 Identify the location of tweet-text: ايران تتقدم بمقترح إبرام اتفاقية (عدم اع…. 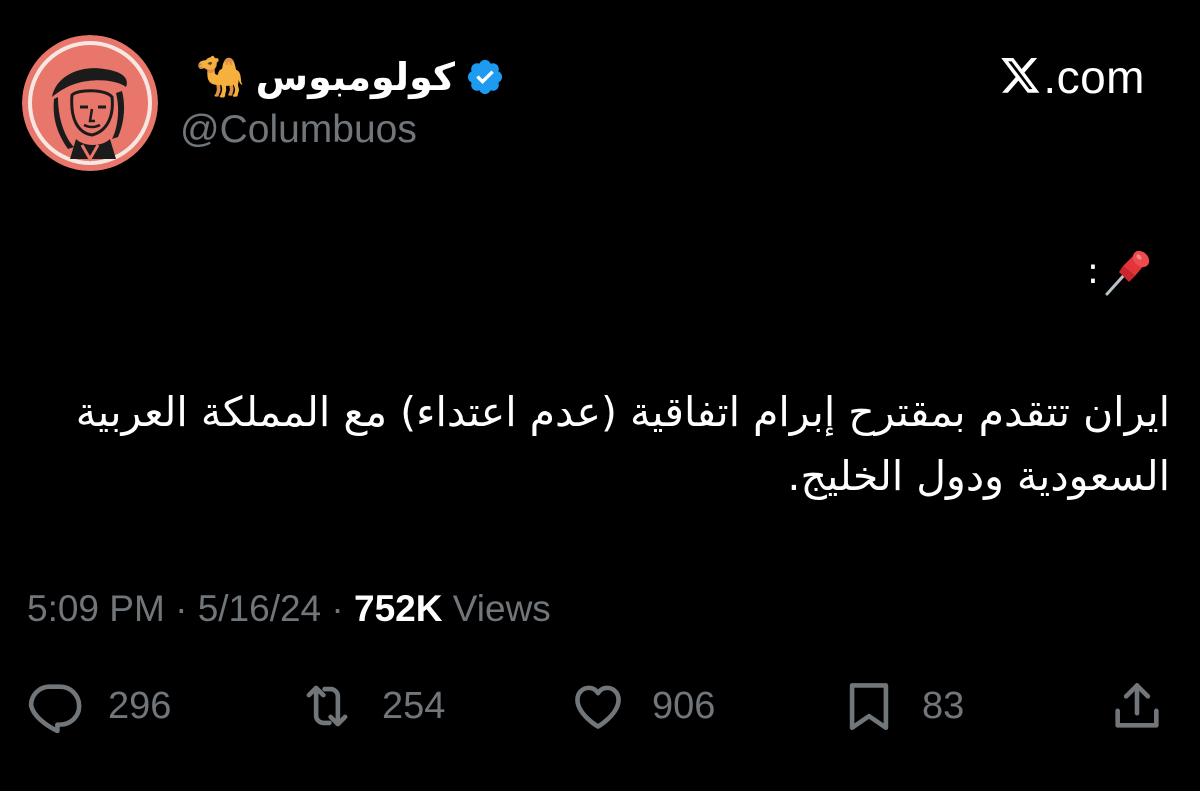
(622, 444).